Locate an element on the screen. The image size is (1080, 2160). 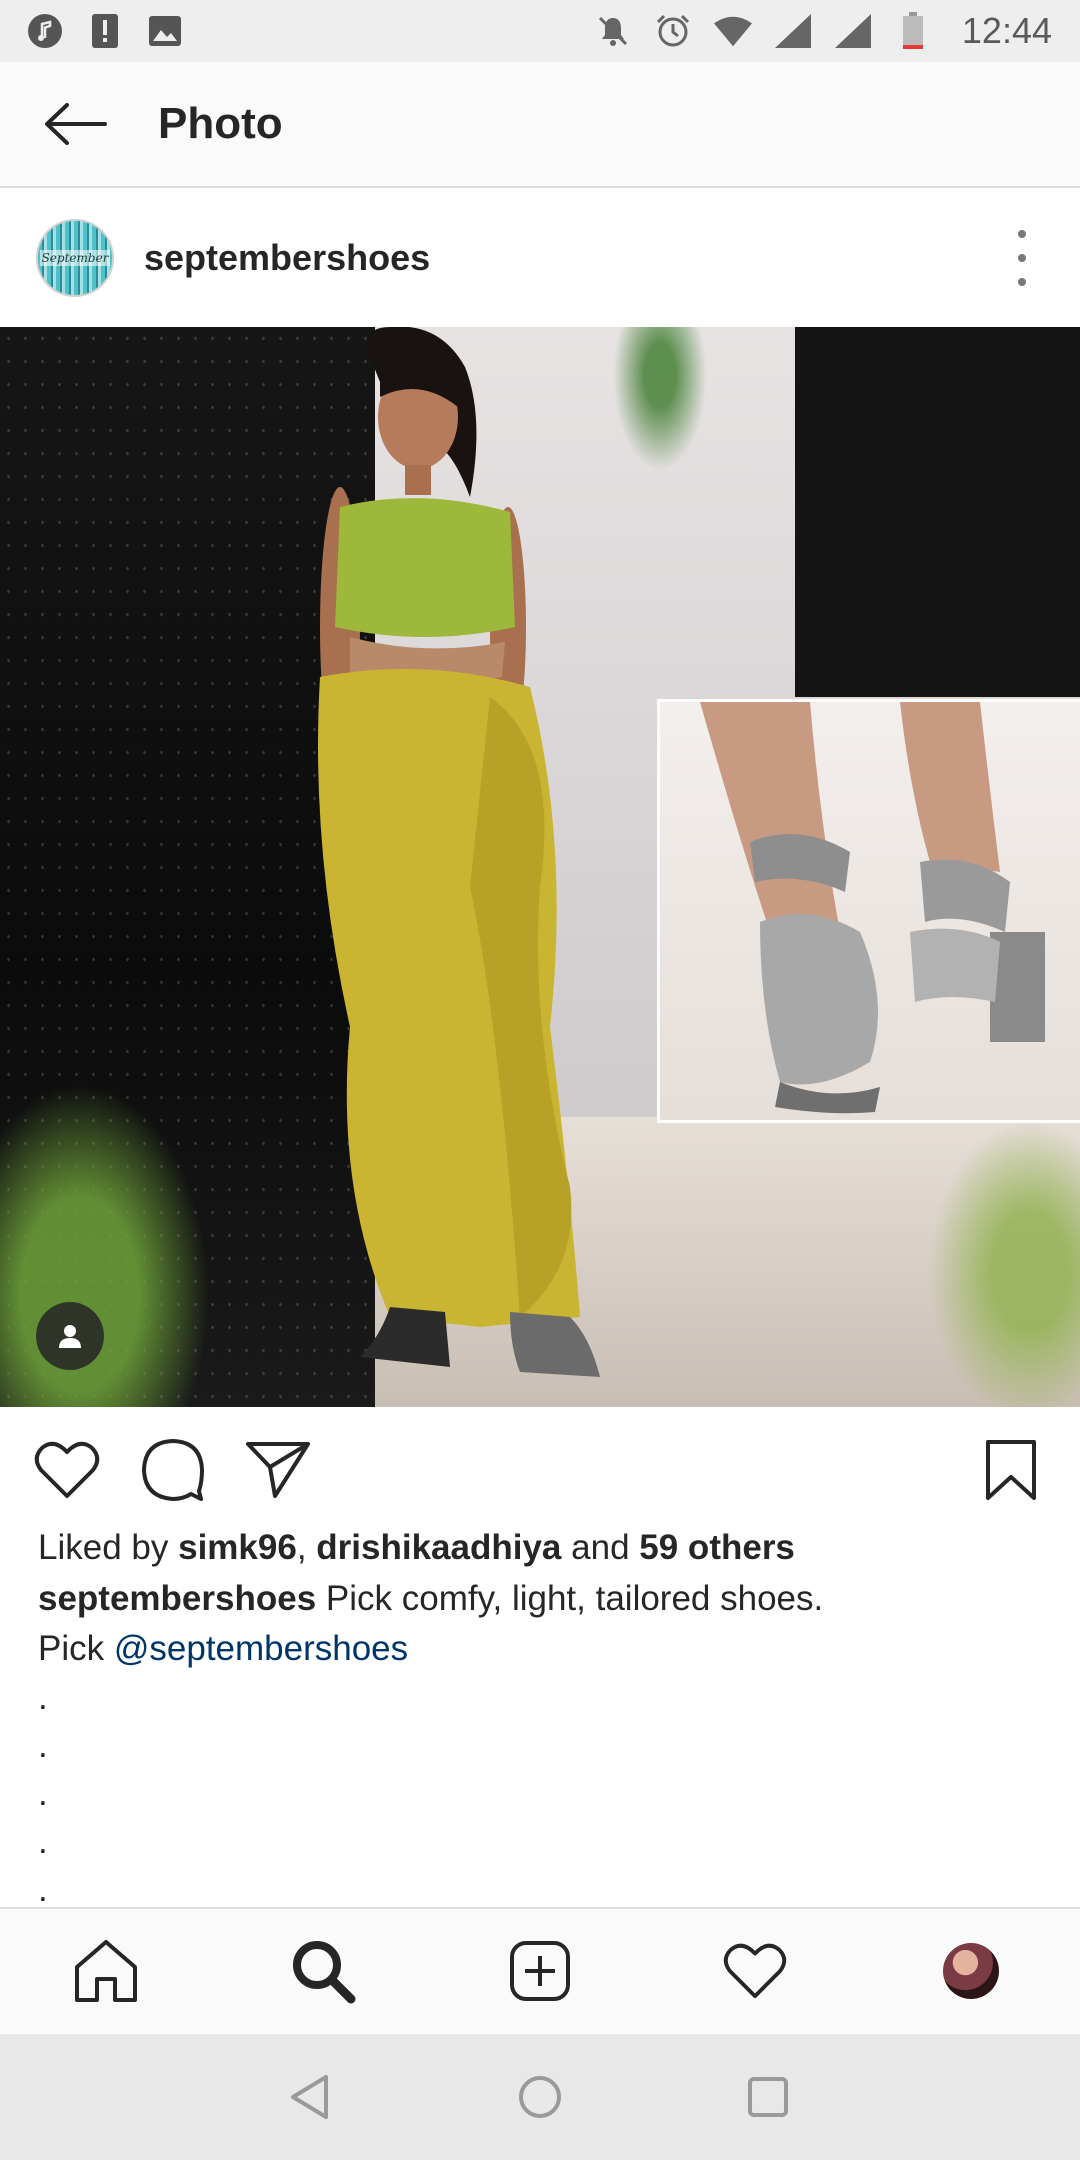
like-button is located at coordinates (67, 1470).